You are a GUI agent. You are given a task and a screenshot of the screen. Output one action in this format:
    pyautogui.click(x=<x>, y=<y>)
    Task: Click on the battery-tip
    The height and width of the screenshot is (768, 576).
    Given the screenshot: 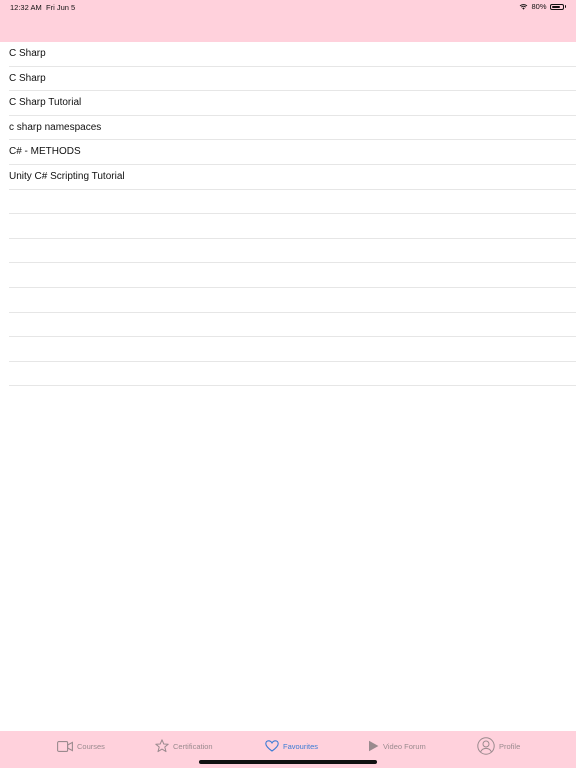 What is the action you would take?
    pyautogui.click(x=565, y=6)
    